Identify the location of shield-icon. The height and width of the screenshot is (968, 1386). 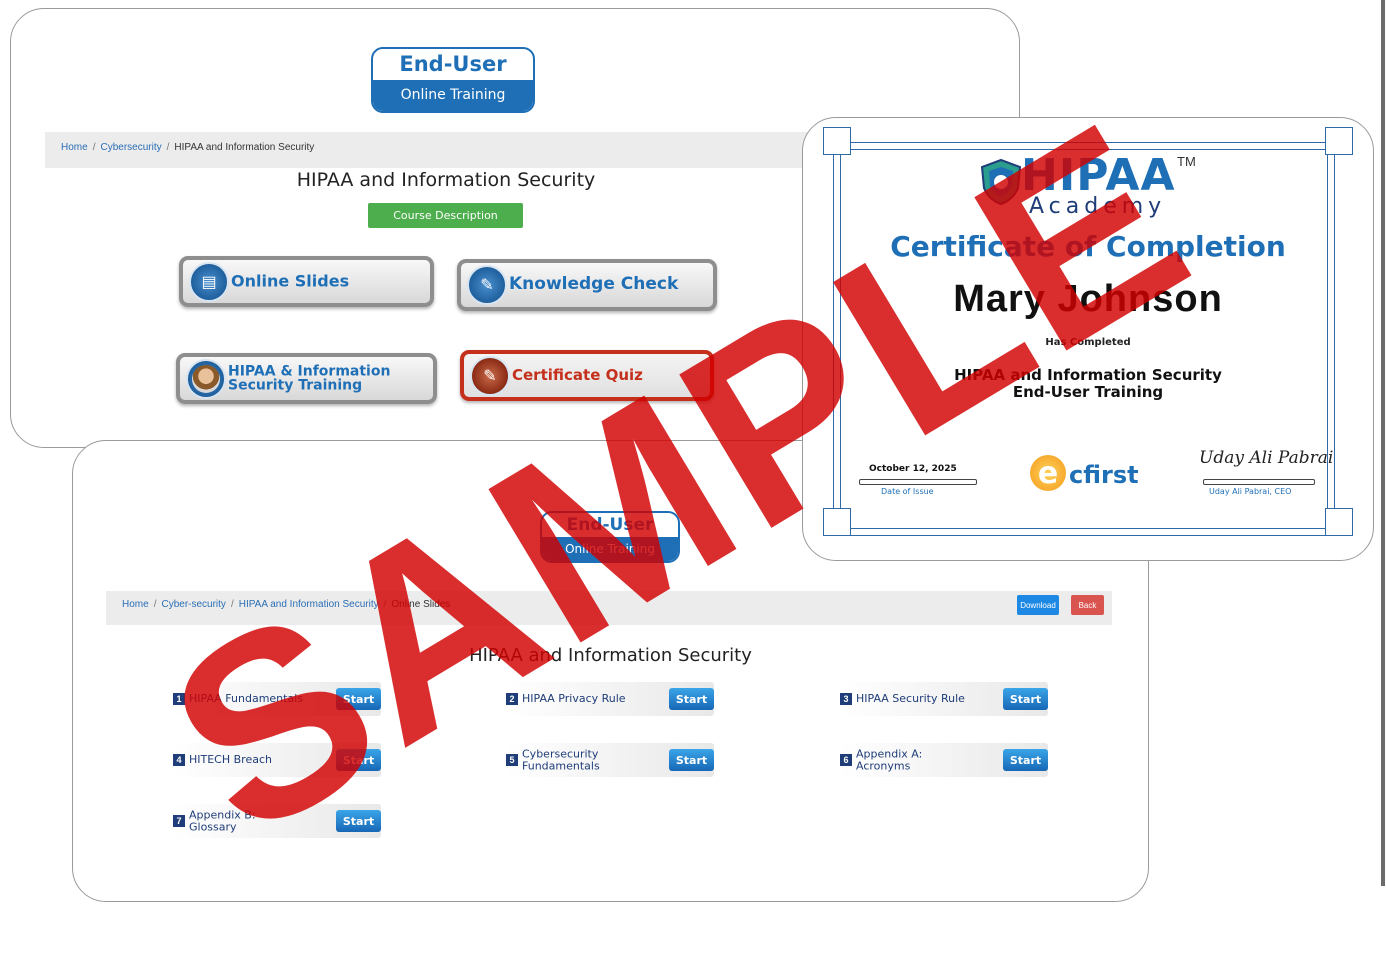
(1001, 182).